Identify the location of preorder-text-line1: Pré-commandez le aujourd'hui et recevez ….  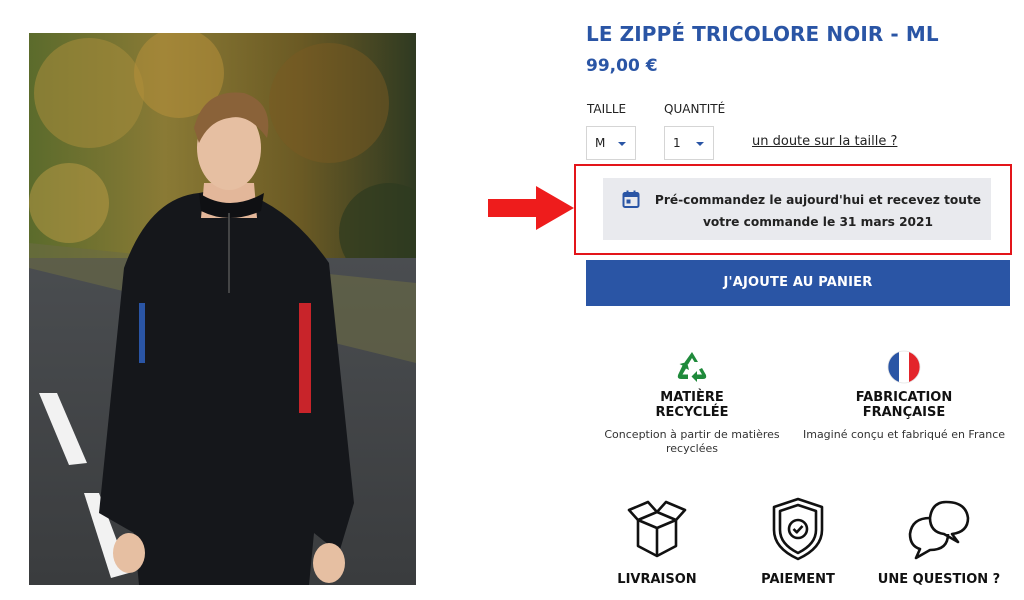
(818, 200).